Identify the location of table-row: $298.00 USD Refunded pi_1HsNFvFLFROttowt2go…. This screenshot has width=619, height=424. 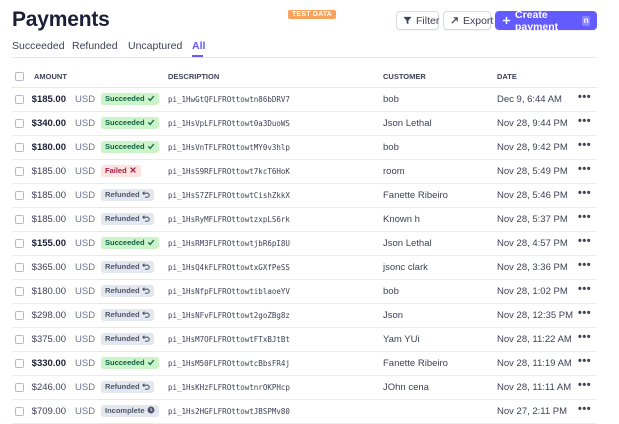
(304, 316).